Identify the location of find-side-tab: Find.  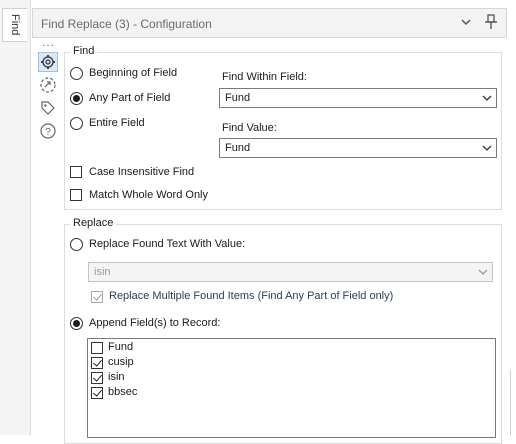
(14, 25).